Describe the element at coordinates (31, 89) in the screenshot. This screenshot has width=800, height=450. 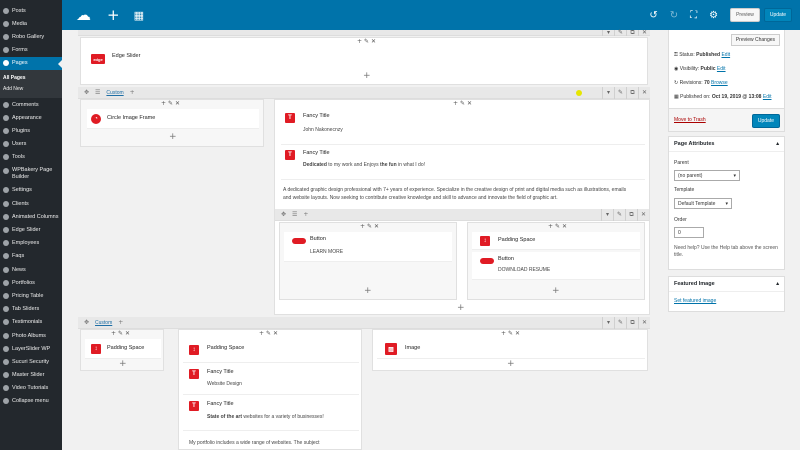
I see `sidebar-subitem-add-new: Add New` at that location.